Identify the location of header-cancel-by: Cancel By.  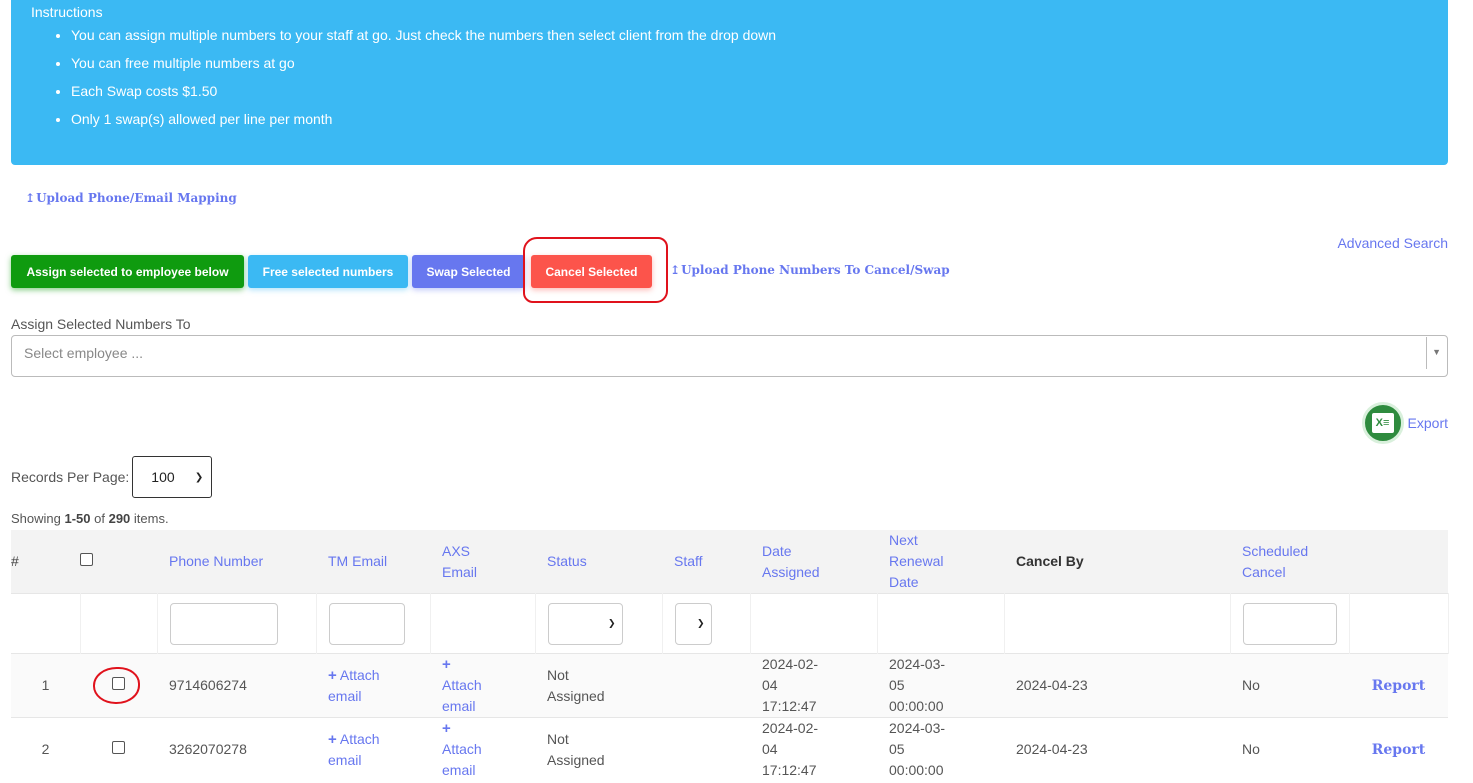
(1117, 562).